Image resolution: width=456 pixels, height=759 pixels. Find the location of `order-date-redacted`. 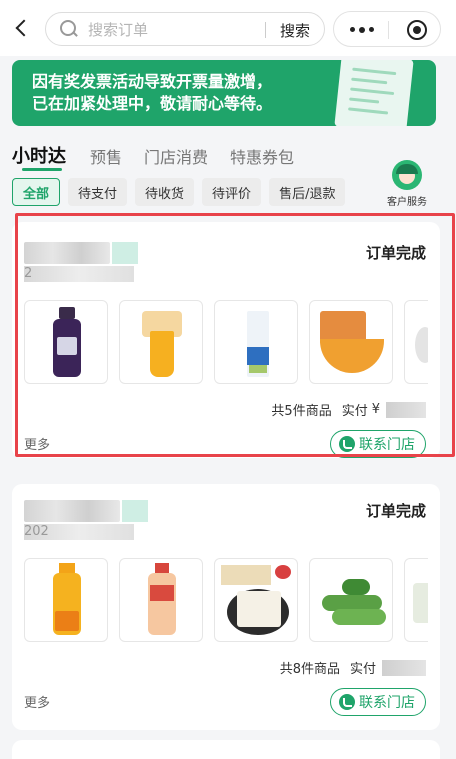

order-date-redacted is located at coordinates (79, 274).